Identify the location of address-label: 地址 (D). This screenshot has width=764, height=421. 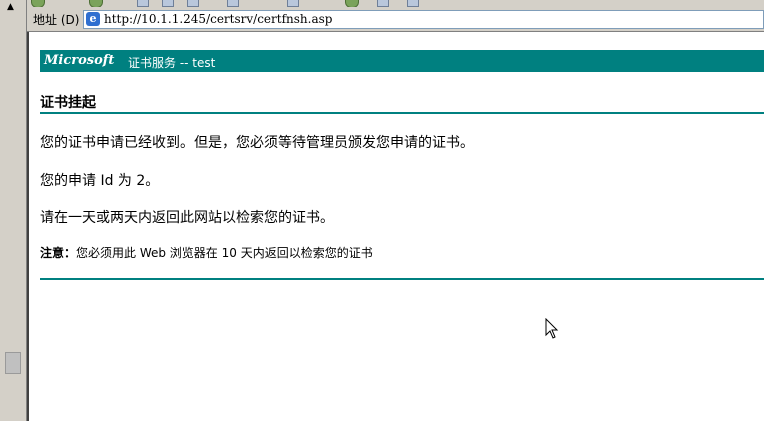
(56, 20).